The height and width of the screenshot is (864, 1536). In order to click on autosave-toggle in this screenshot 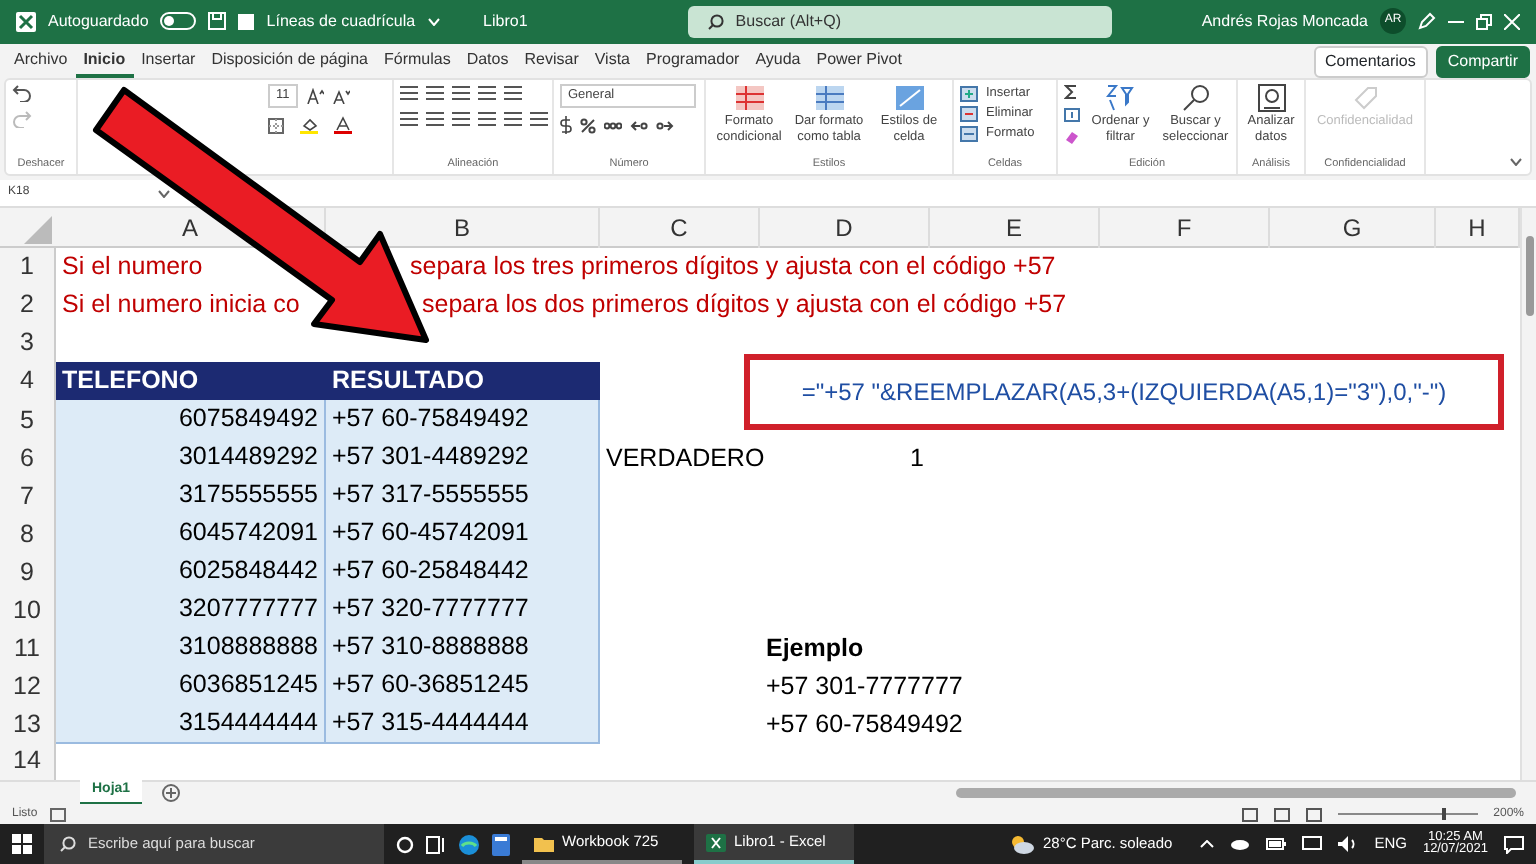, I will do `click(178, 21)`.